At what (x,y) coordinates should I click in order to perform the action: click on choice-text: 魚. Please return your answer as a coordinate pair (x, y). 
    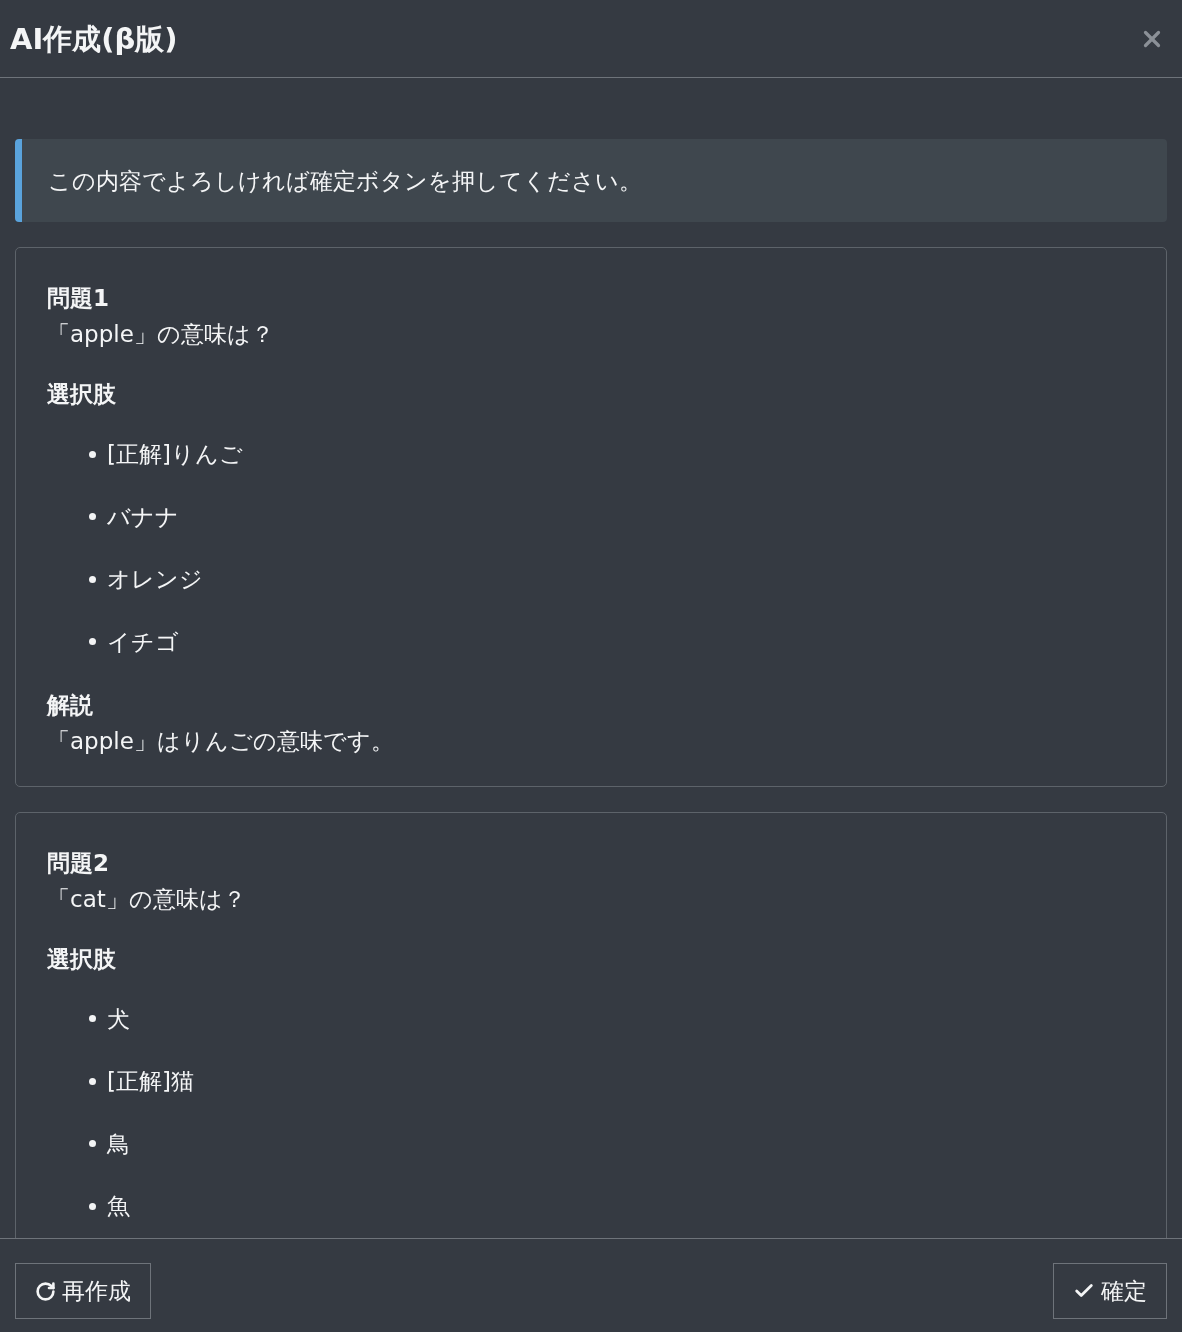
    Looking at the image, I should click on (118, 1206).